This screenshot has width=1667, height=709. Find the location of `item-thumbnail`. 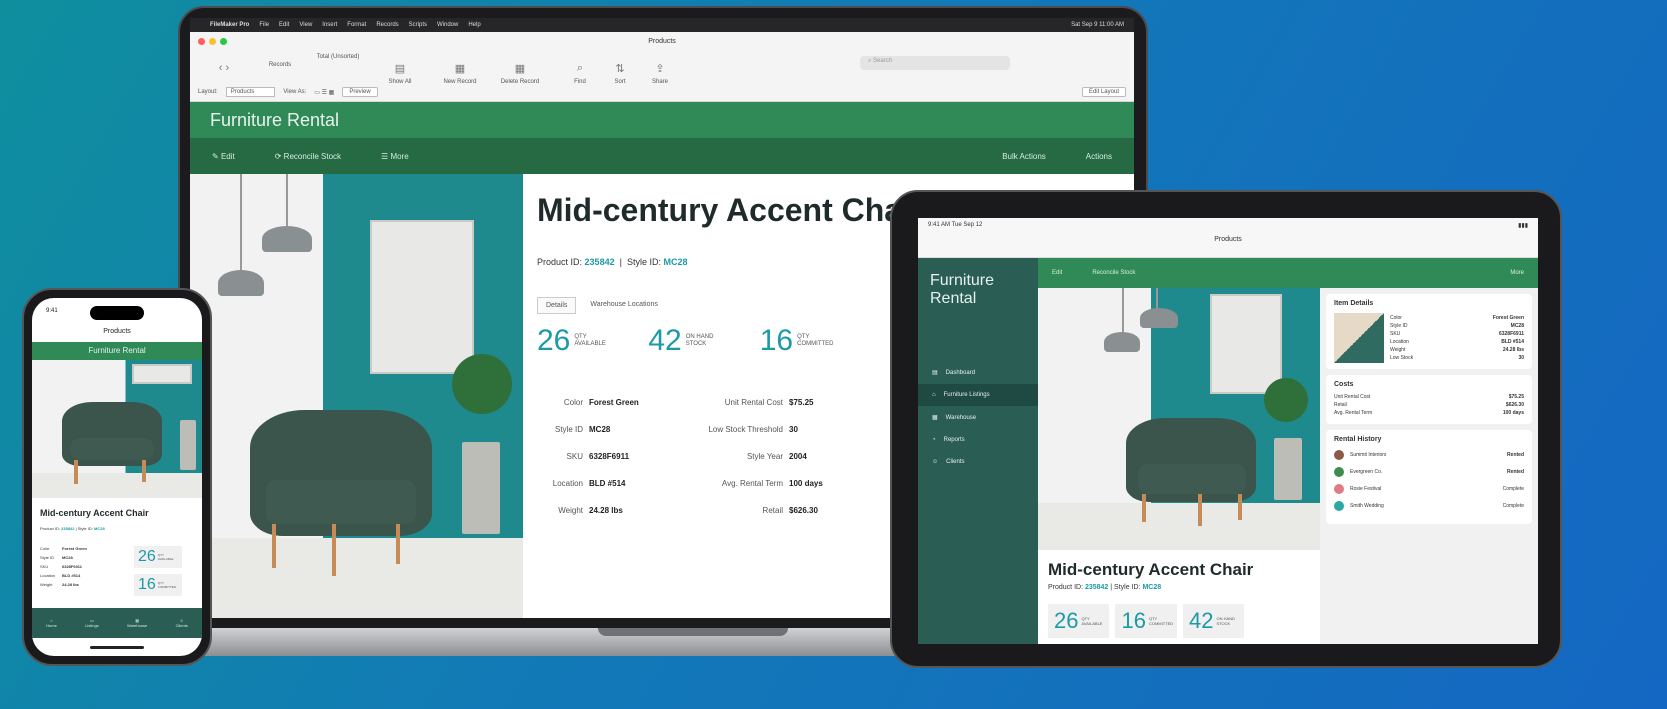

item-thumbnail is located at coordinates (1359, 338).